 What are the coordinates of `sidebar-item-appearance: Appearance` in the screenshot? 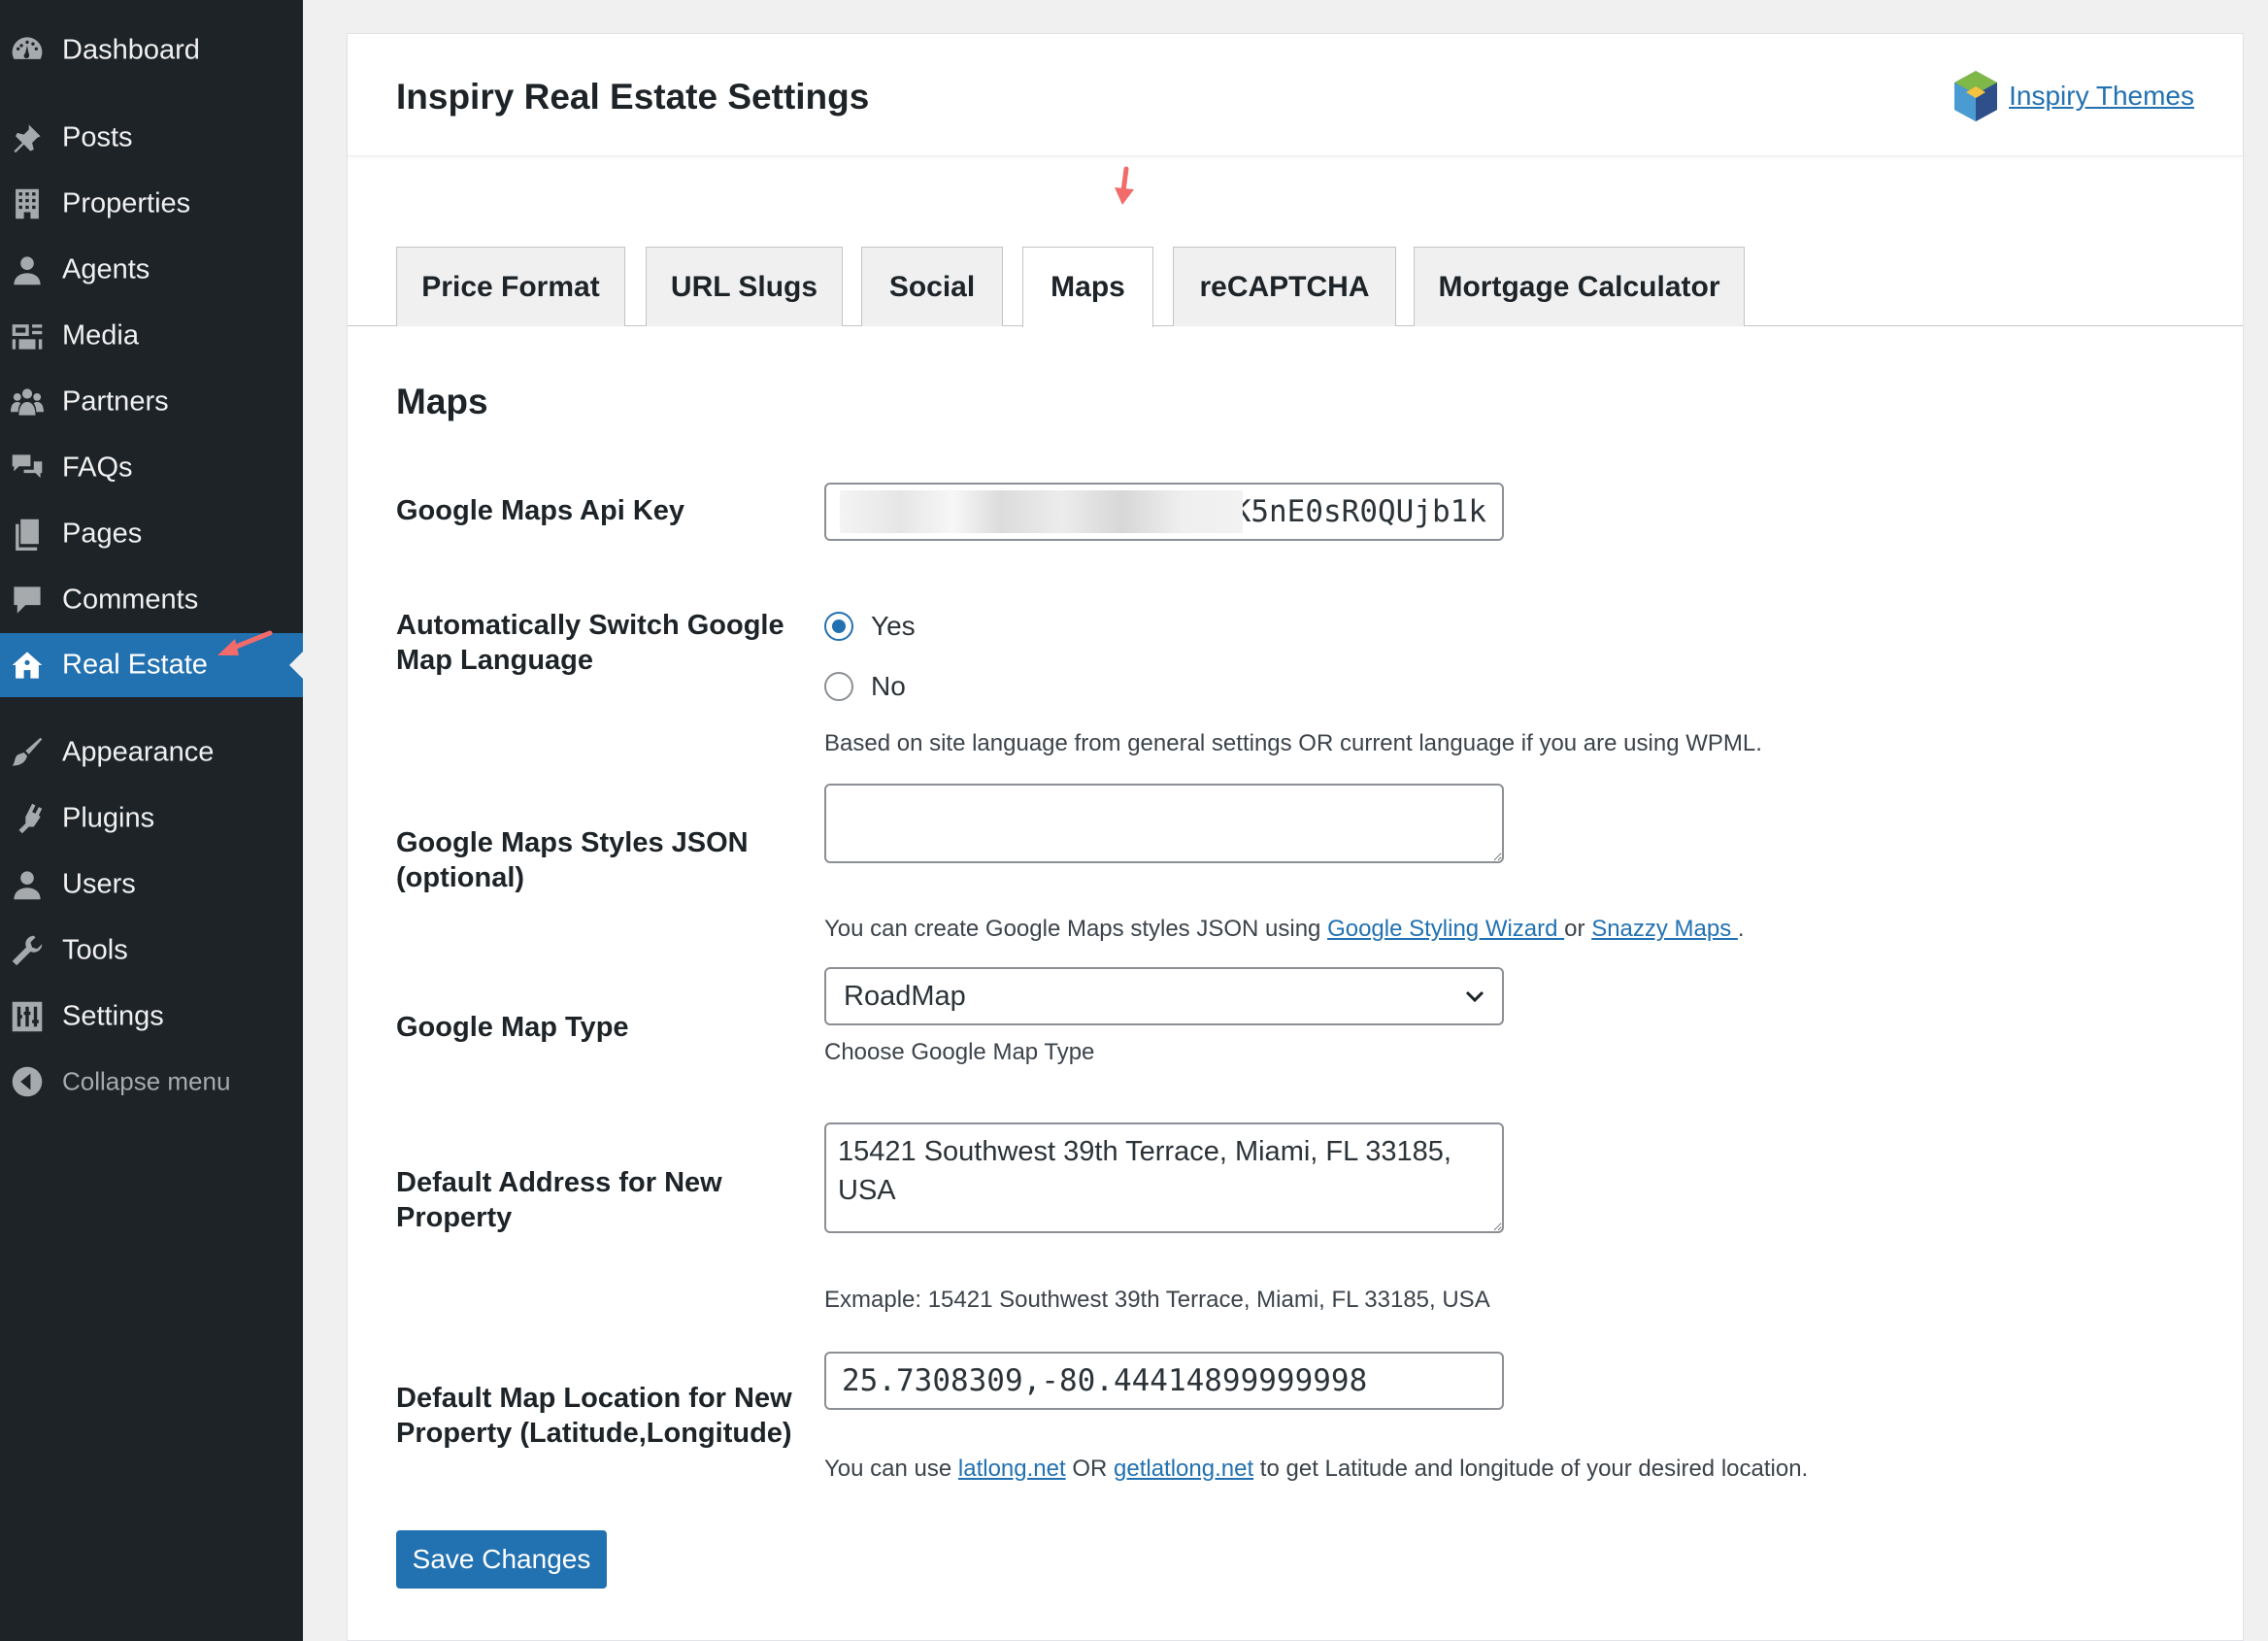 It's located at (151, 752).